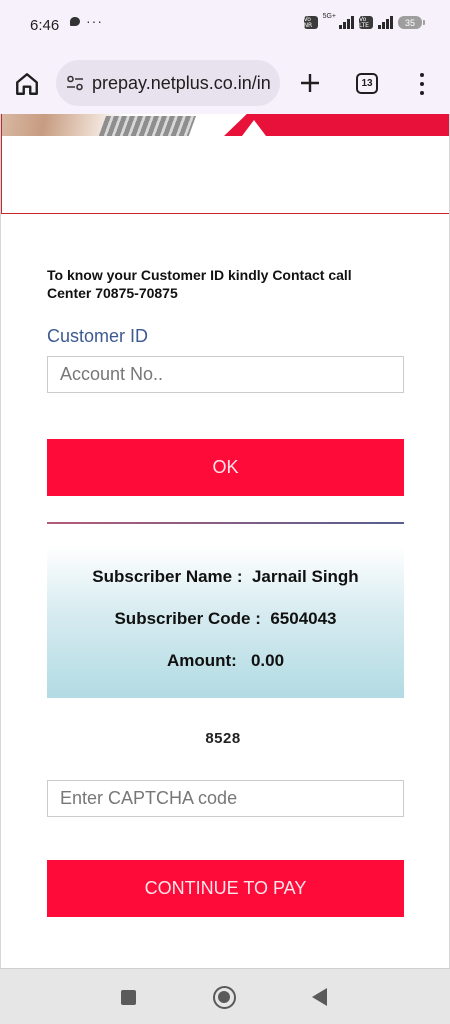  I want to click on banner-strip, so click(225, 125).